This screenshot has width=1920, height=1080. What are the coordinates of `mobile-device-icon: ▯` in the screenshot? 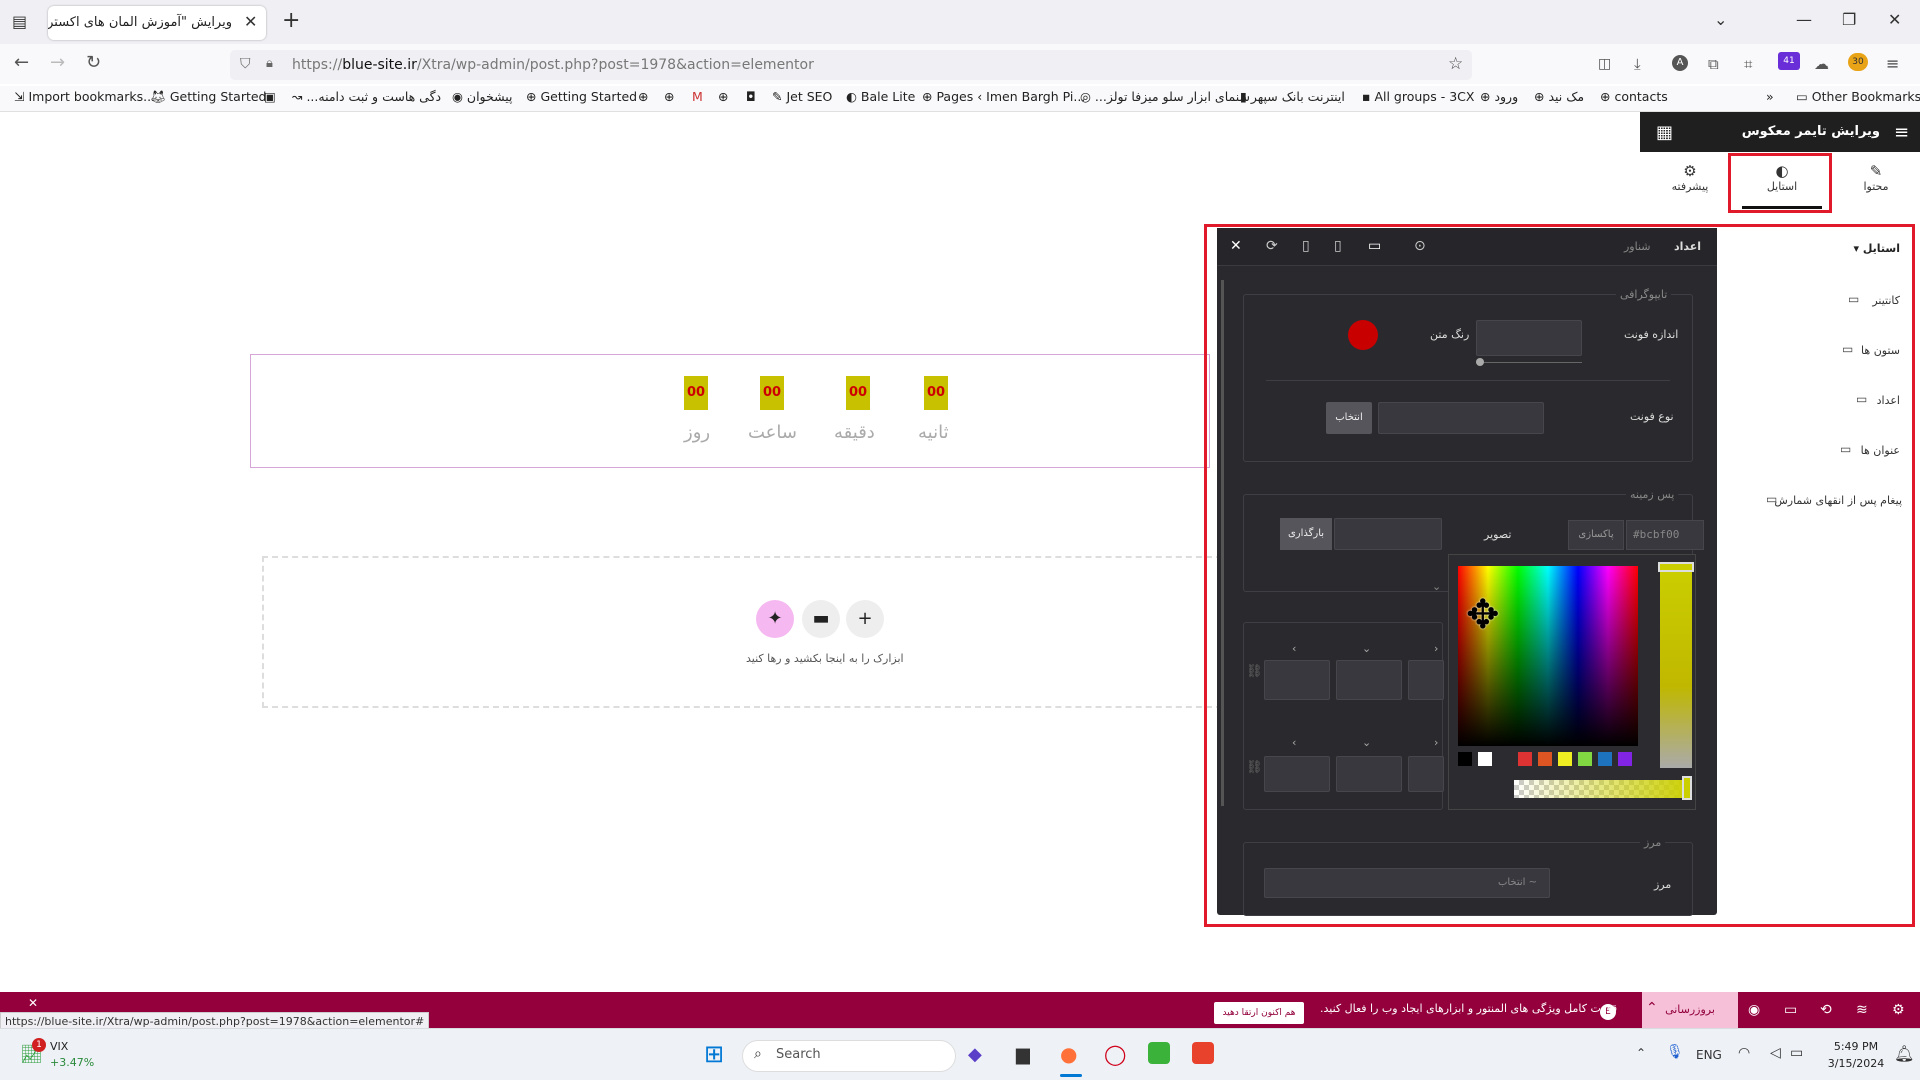 It's located at (1306, 246).